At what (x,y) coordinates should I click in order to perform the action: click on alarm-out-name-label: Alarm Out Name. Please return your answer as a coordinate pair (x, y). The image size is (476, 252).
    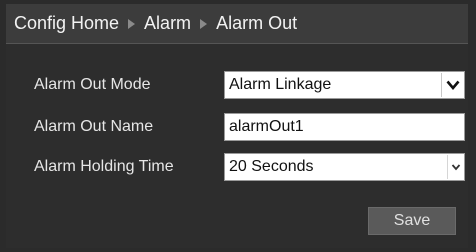
    Looking at the image, I should click on (94, 126).